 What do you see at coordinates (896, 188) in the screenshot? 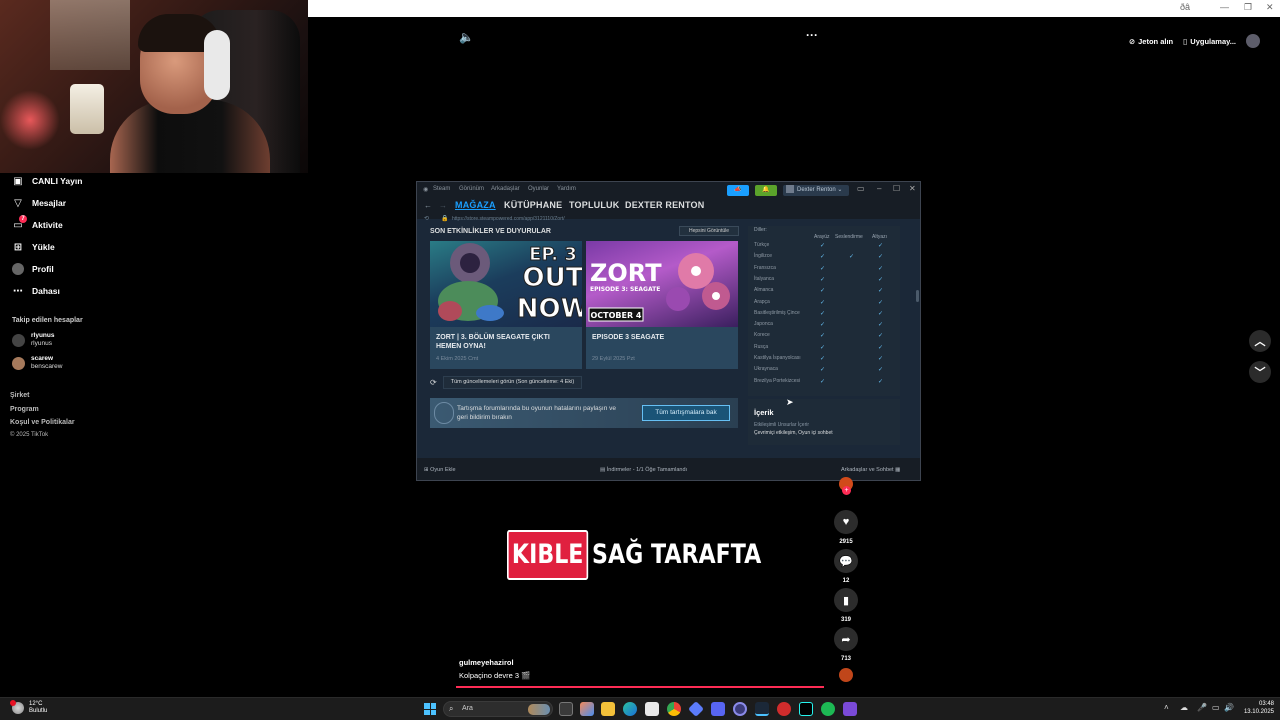
I see `steam-maximize-icon: ☐` at bounding box center [896, 188].